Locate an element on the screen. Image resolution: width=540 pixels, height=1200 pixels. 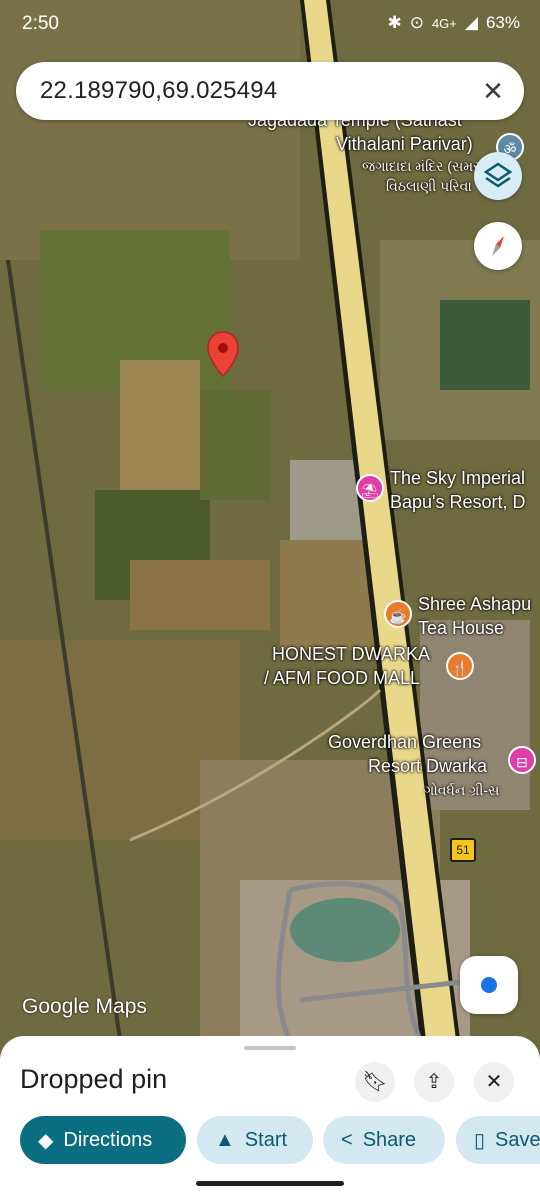
layers-button is located at coordinates (498, 176).